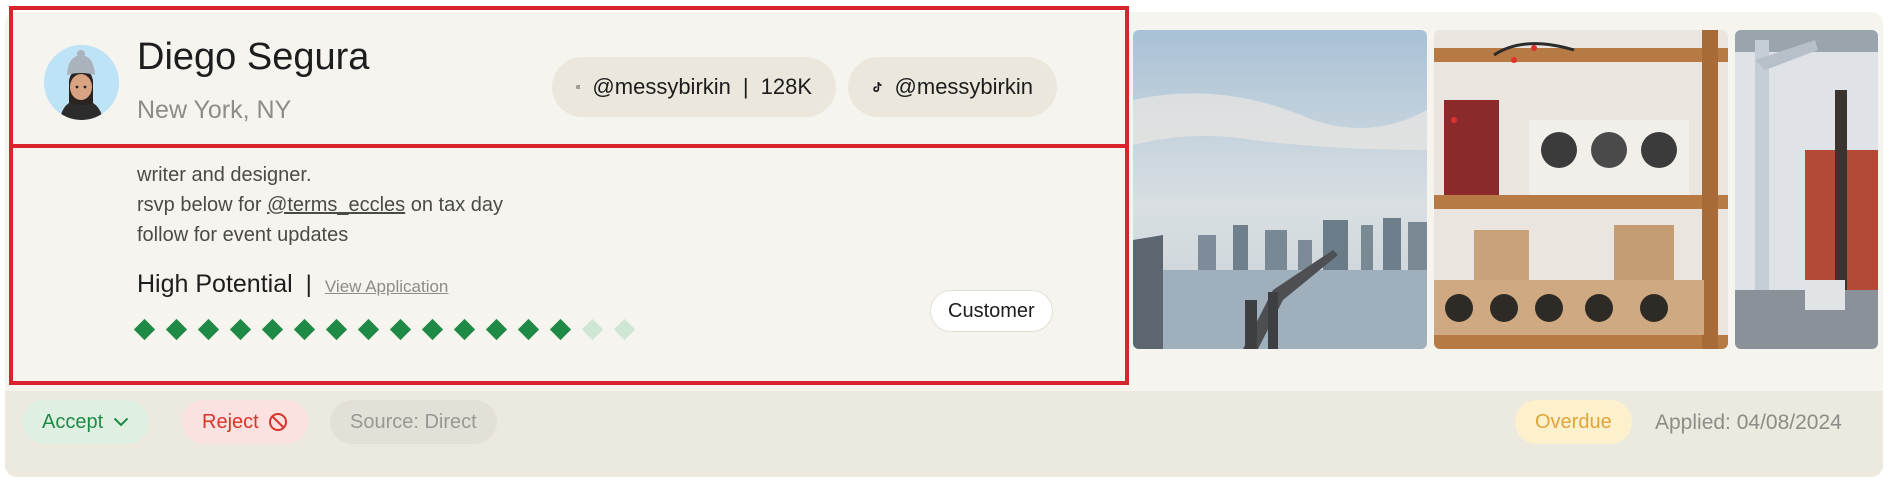  Describe the element at coordinates (121, 422) in the screenshot. I see `chevron-down-icon` at that location.